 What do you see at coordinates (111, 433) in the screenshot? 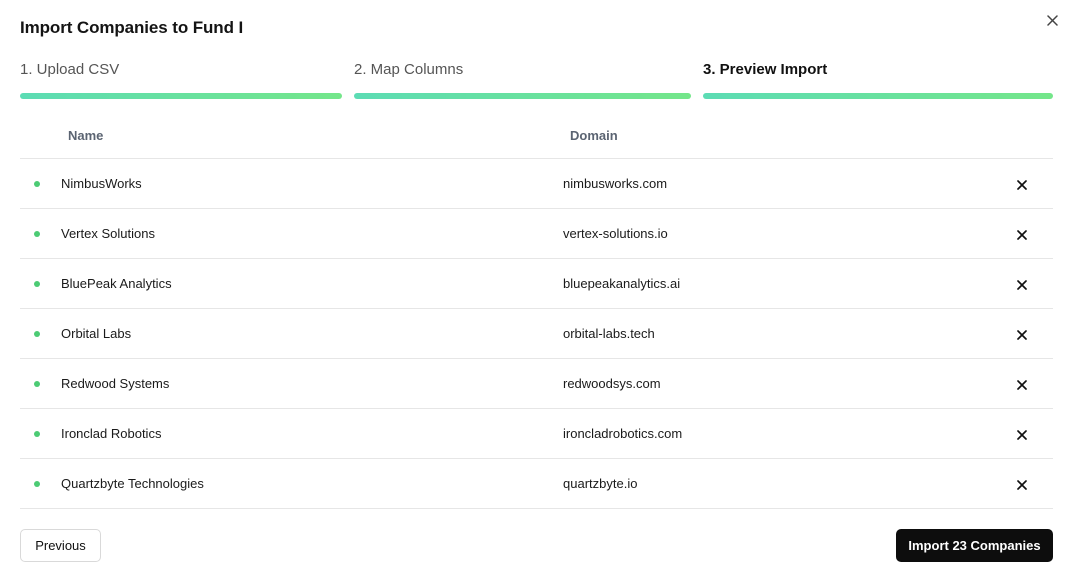
I see `company-name: Ironclad Robotics` at bounding box center [111, 433].